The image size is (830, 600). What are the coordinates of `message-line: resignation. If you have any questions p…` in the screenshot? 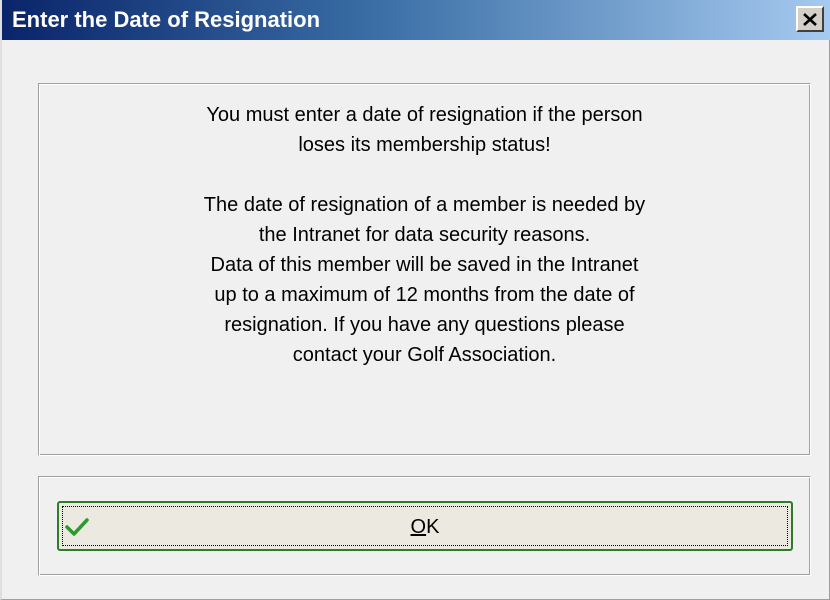 It's located at (424, 325).